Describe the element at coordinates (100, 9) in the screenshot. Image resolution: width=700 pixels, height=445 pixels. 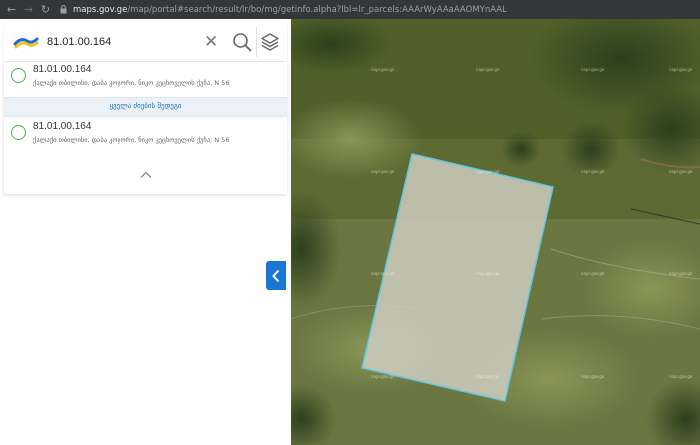
I see `url-host: maps.gov.ge` at that location.